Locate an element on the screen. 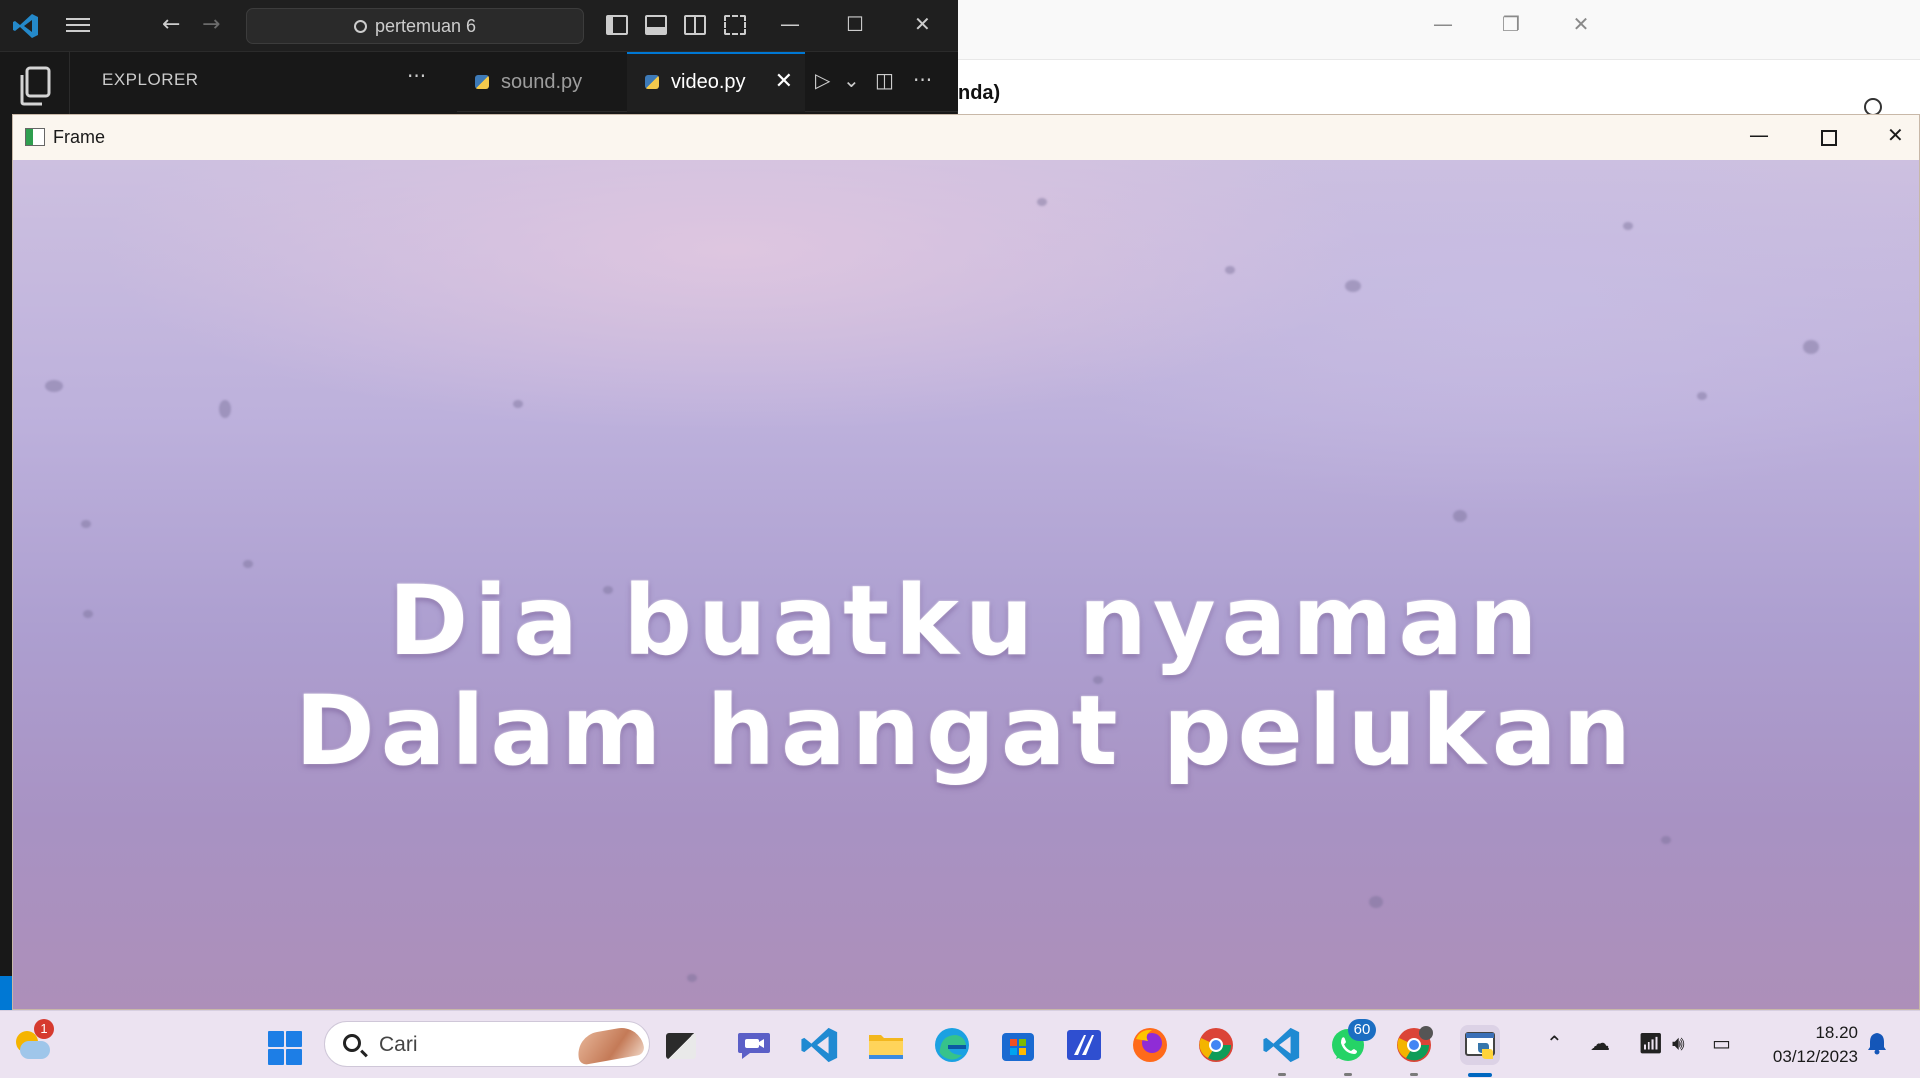 This screenshot has width=1920, height=1078. tab-video-py: video.py ✕ is located at coordinates (716, 82).